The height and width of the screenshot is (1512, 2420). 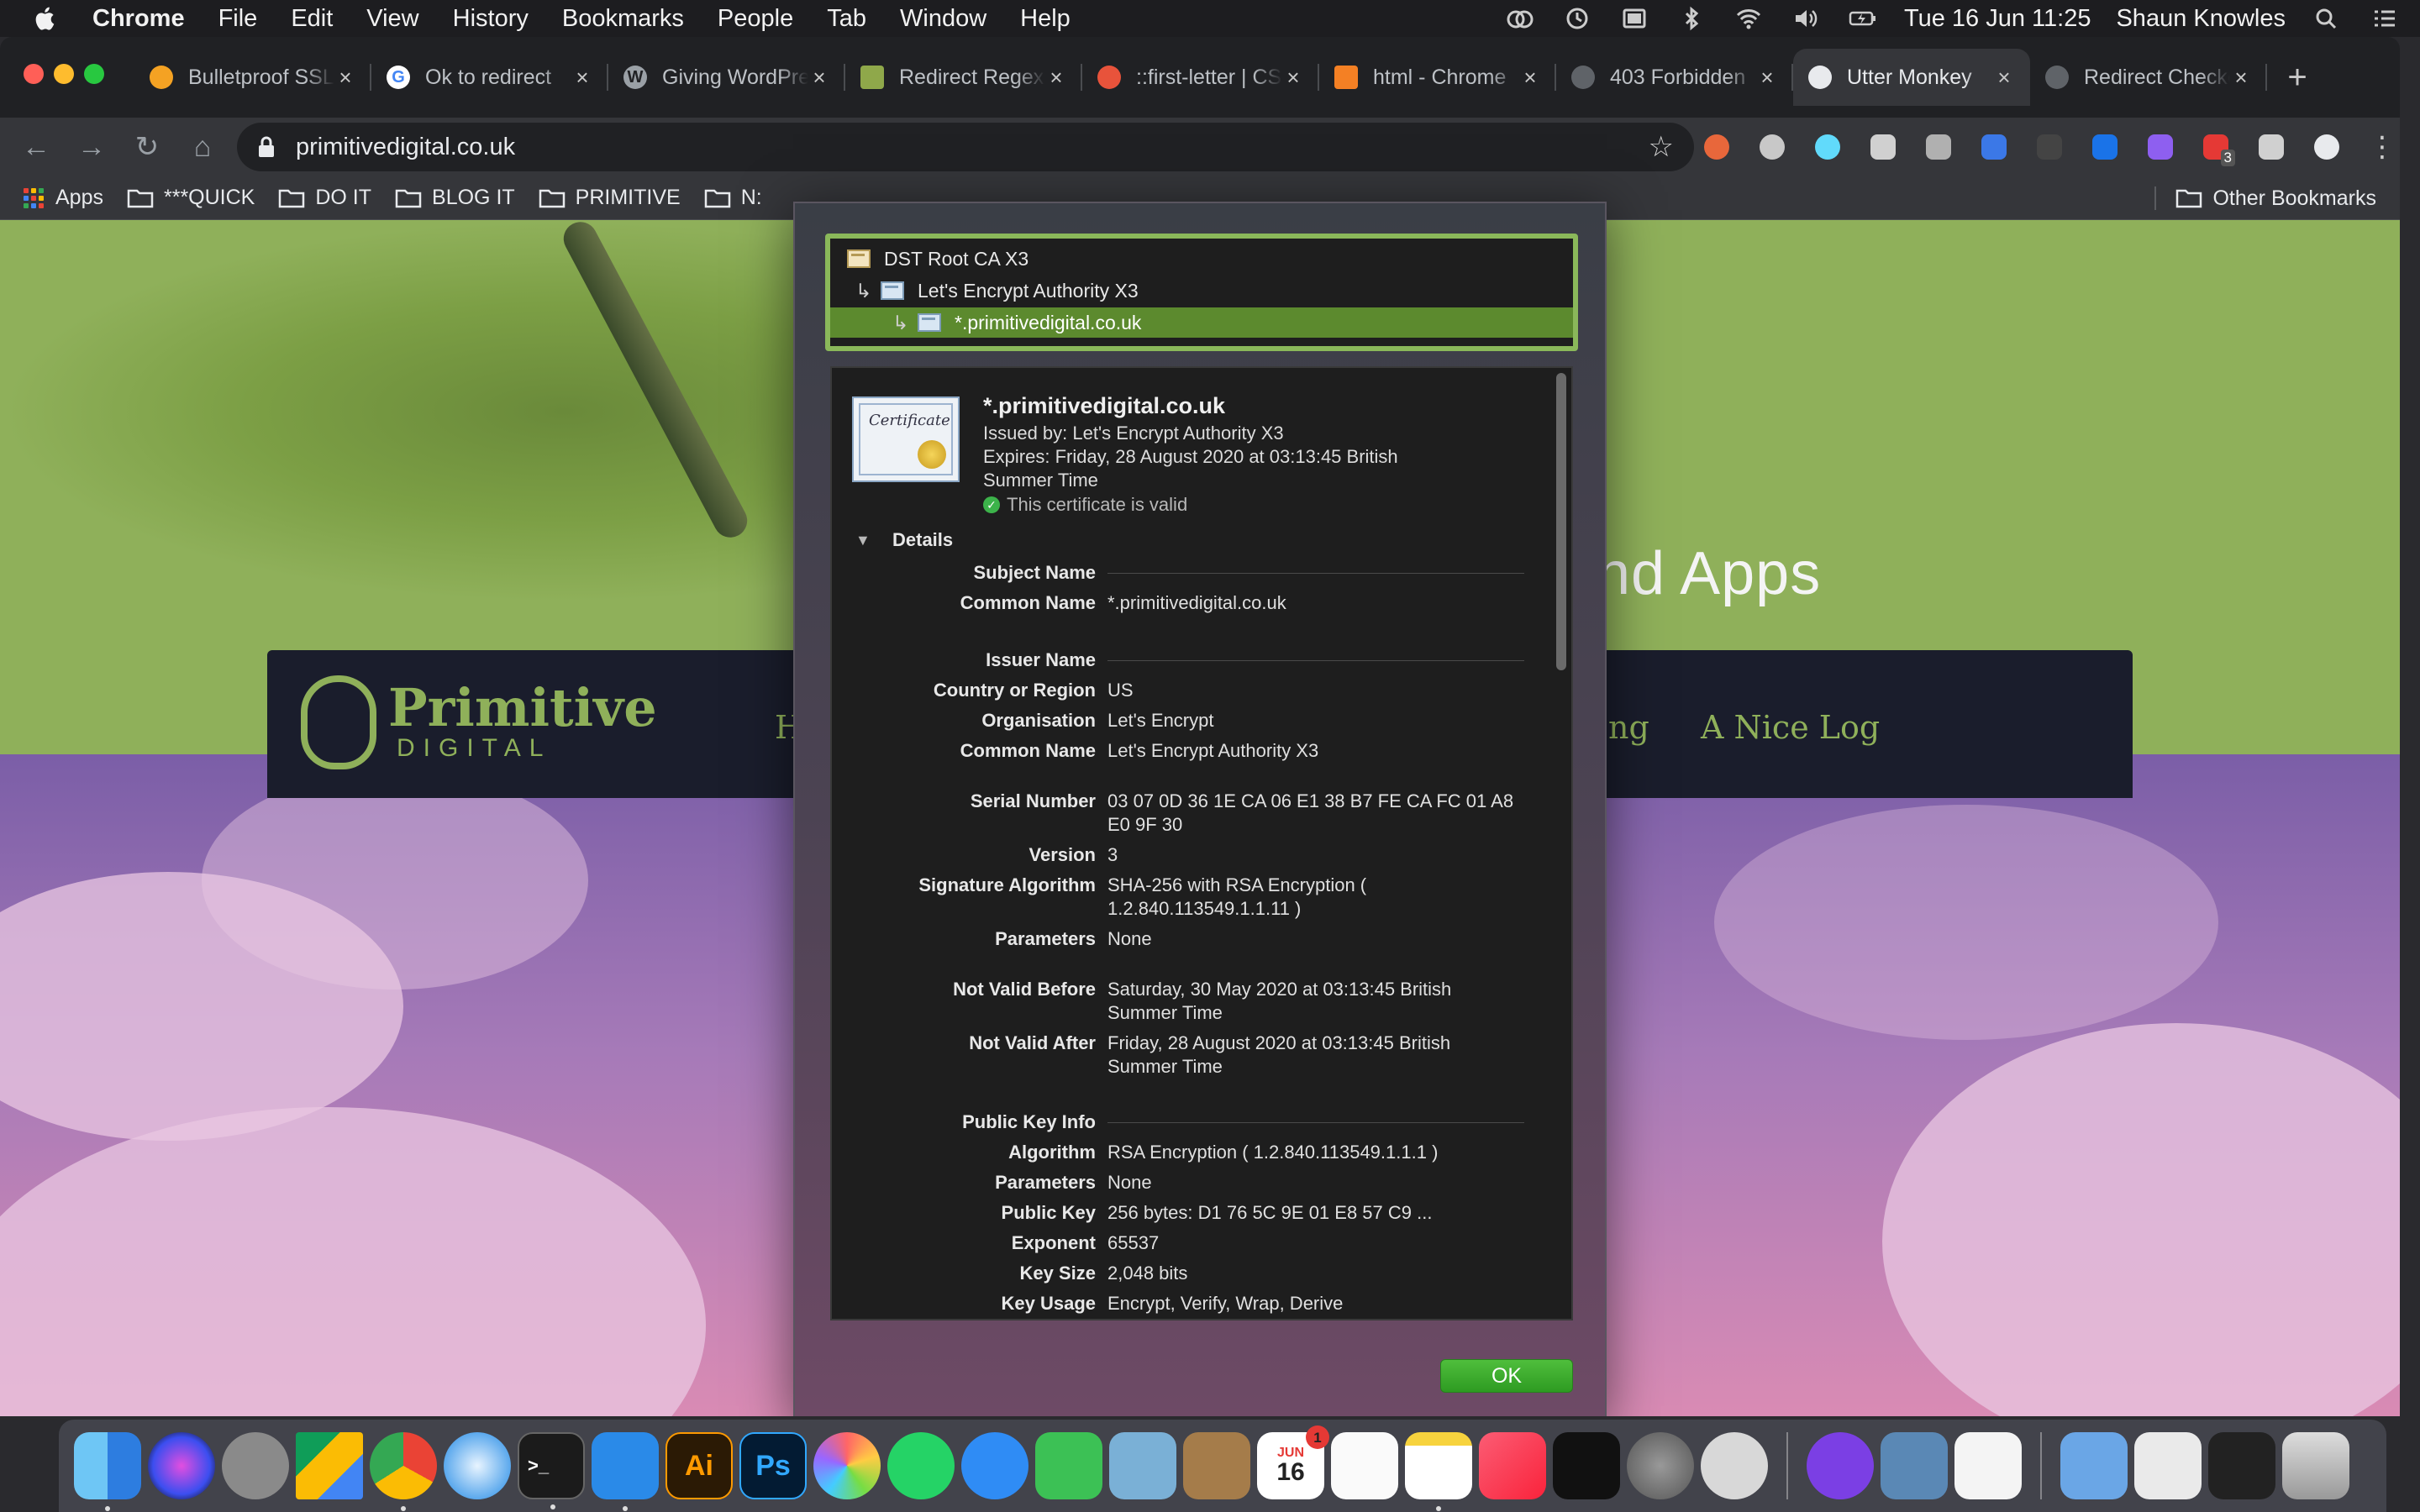 What do you see at coordinates (94, 74) in the screenshot?
I see `window-zoom-button` at bounding box center [94, 74].